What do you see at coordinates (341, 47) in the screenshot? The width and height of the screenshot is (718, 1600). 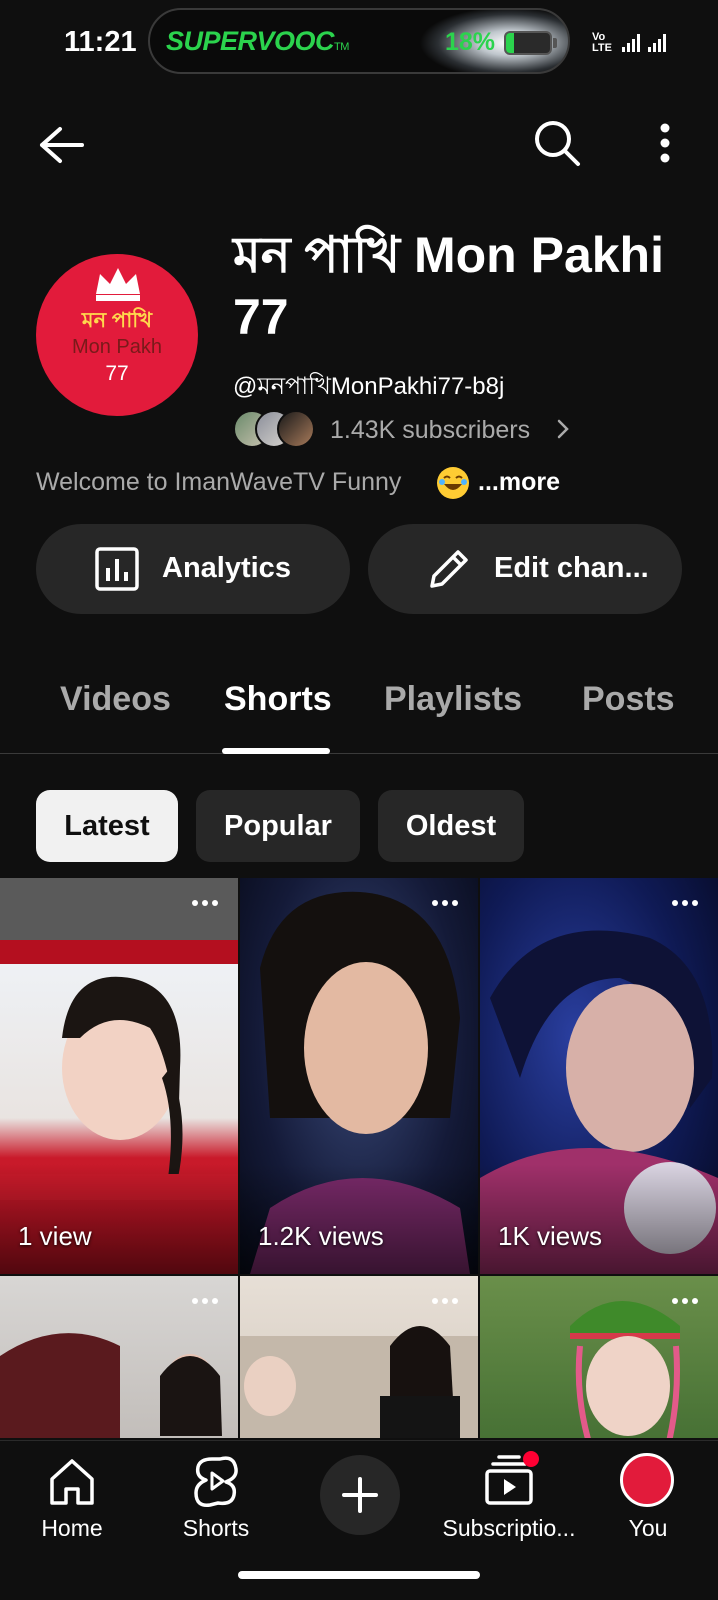 I see `charging-brand-tm: TM` at bounding box center [341, 47].